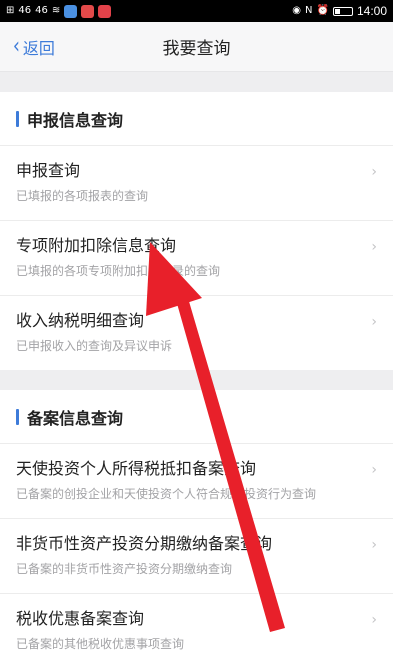 The height and width of the screenshot is (650, 393). What do you see at coordinates (96, 245) in the screenshot?
I see `item-title: 专项附加扣除信息查询` at bounding box center [96, 245].